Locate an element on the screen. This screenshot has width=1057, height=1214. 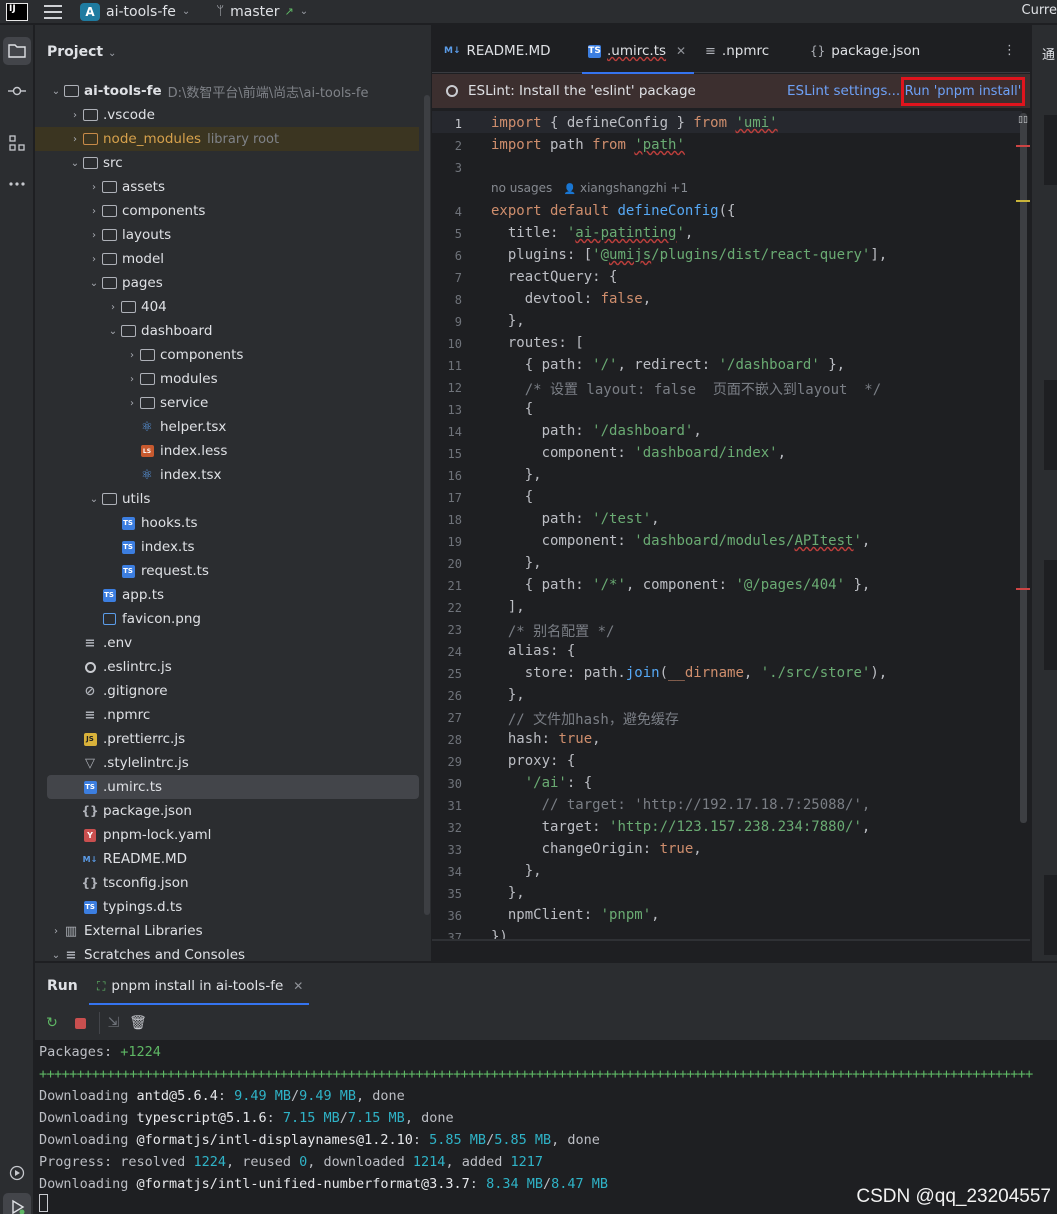
tree-item: › modules is located at coordinates (227, 379).